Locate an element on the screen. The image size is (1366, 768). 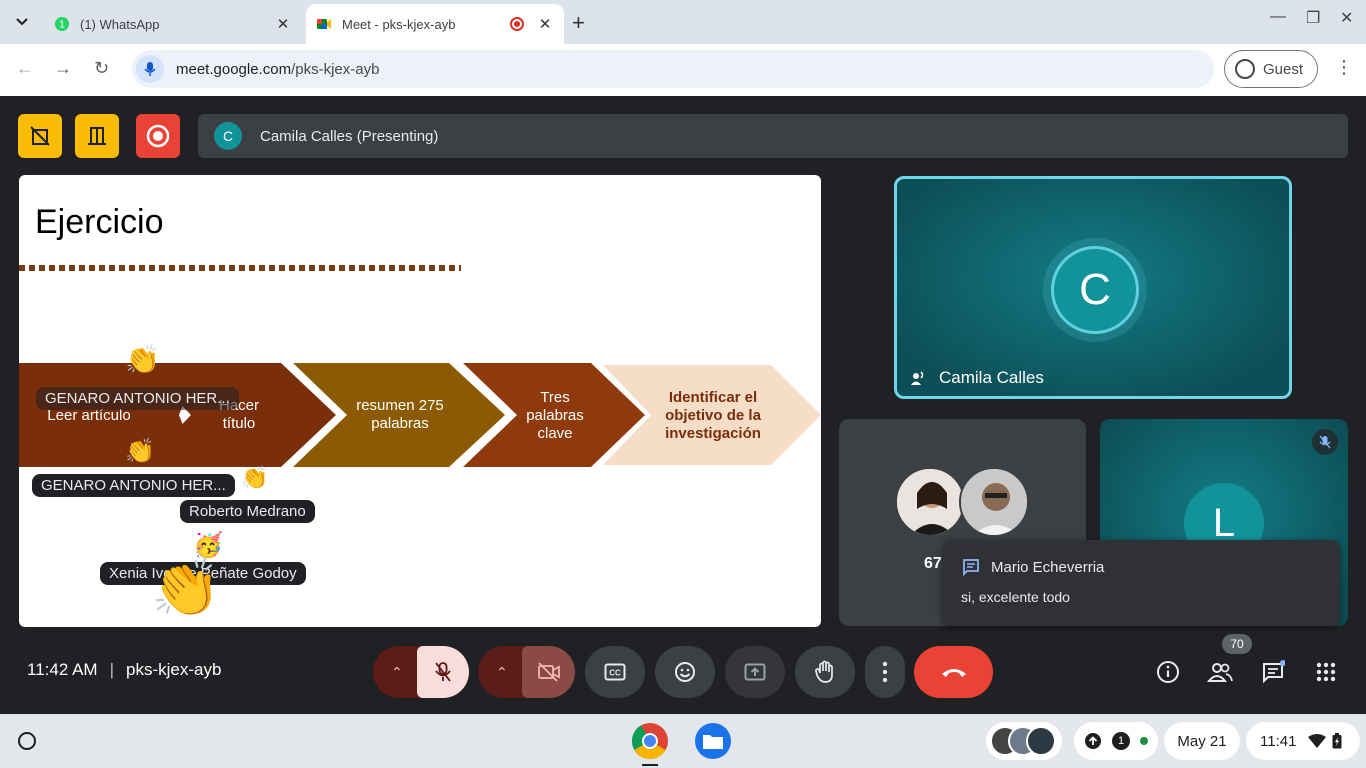
step-label-4: Tres palabras clave is located at coordinates (555, 415).